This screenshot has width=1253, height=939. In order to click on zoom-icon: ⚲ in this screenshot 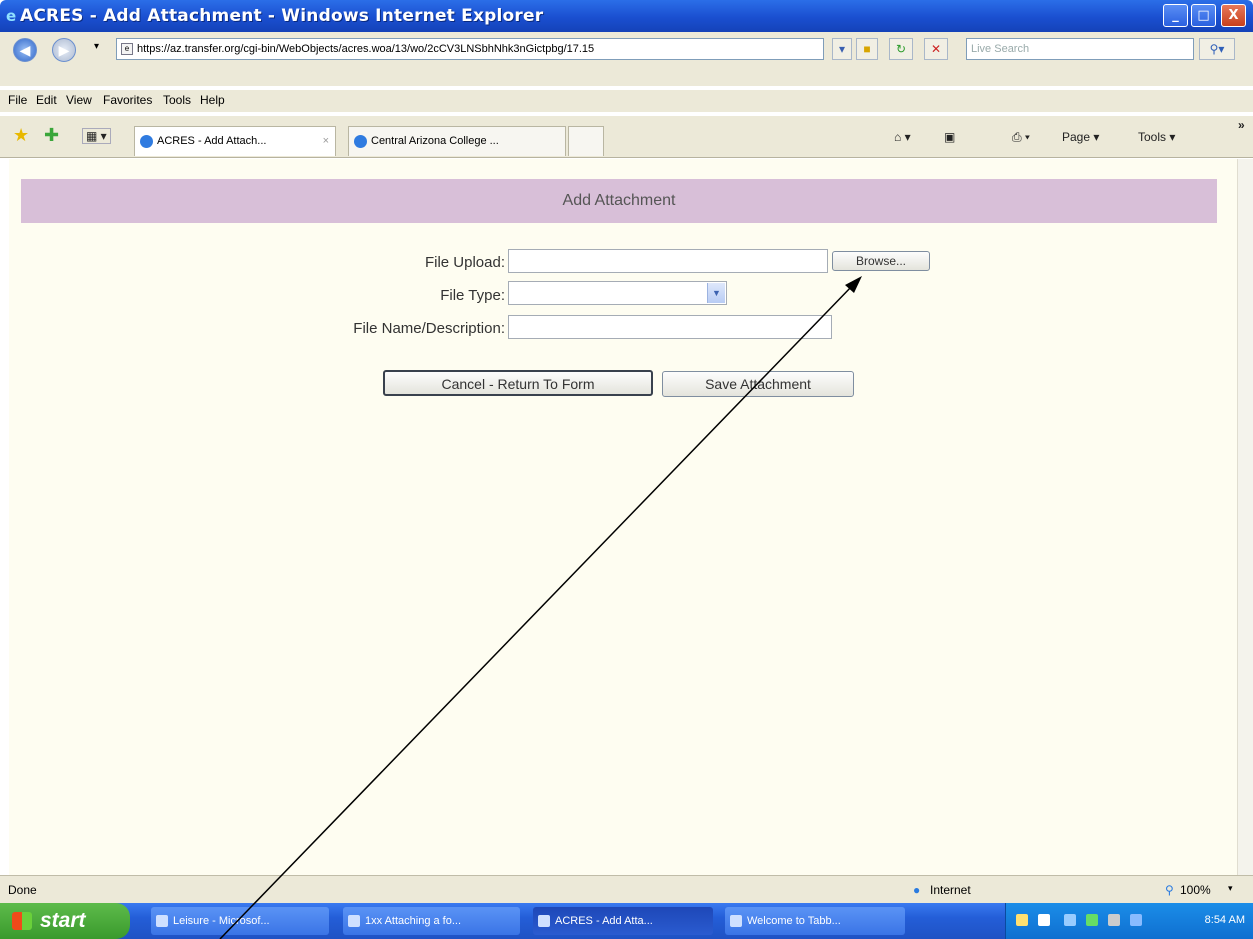, I will do `click(1169, 890)`.